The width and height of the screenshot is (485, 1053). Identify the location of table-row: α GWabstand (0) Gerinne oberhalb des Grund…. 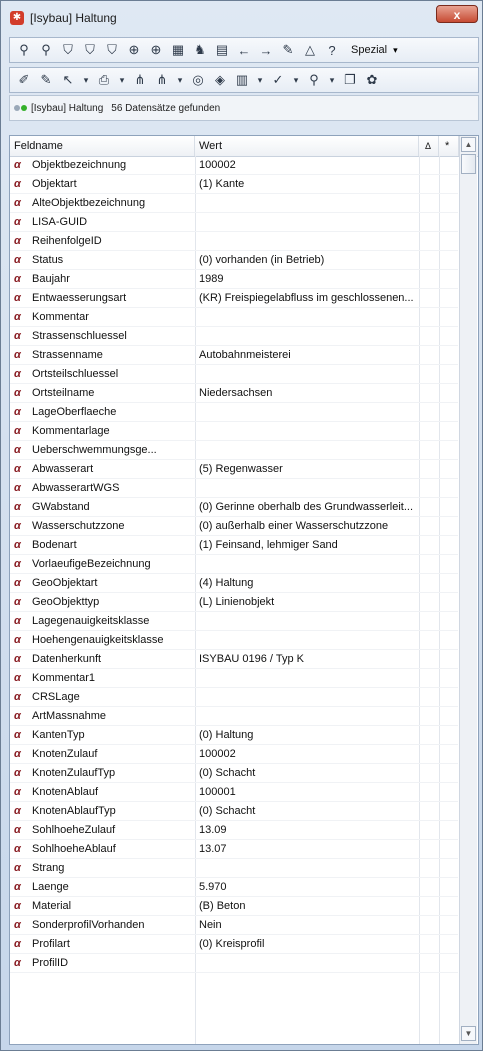
(234, 507).